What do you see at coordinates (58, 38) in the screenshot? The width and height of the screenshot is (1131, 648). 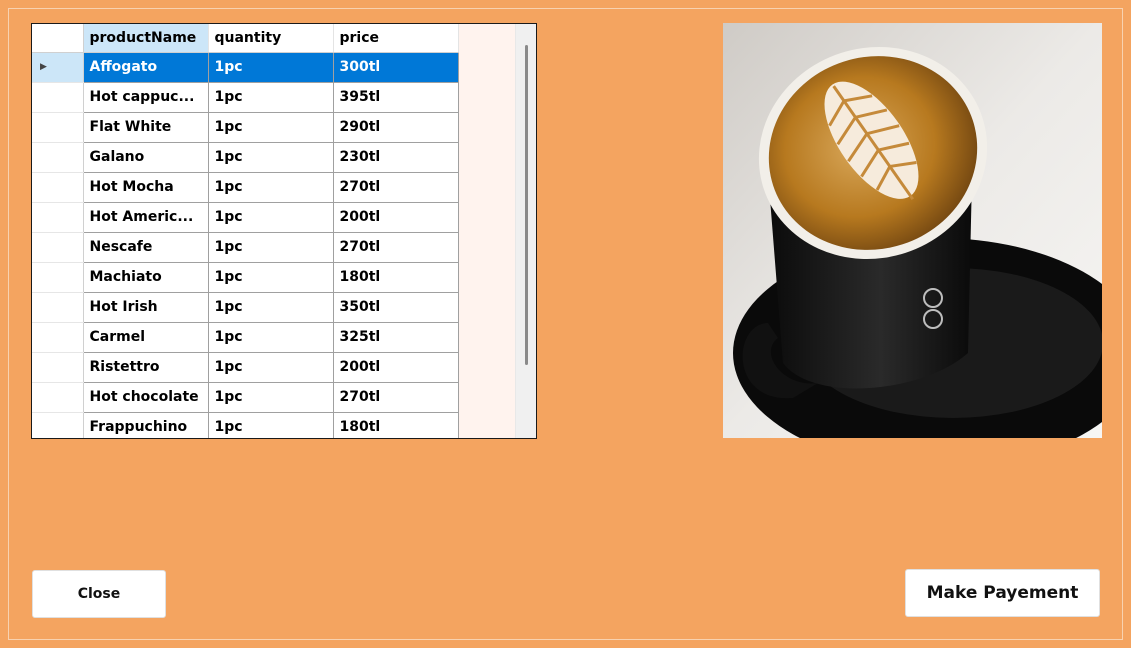 I see `row-header-corner` at bounding box center [58, 38].